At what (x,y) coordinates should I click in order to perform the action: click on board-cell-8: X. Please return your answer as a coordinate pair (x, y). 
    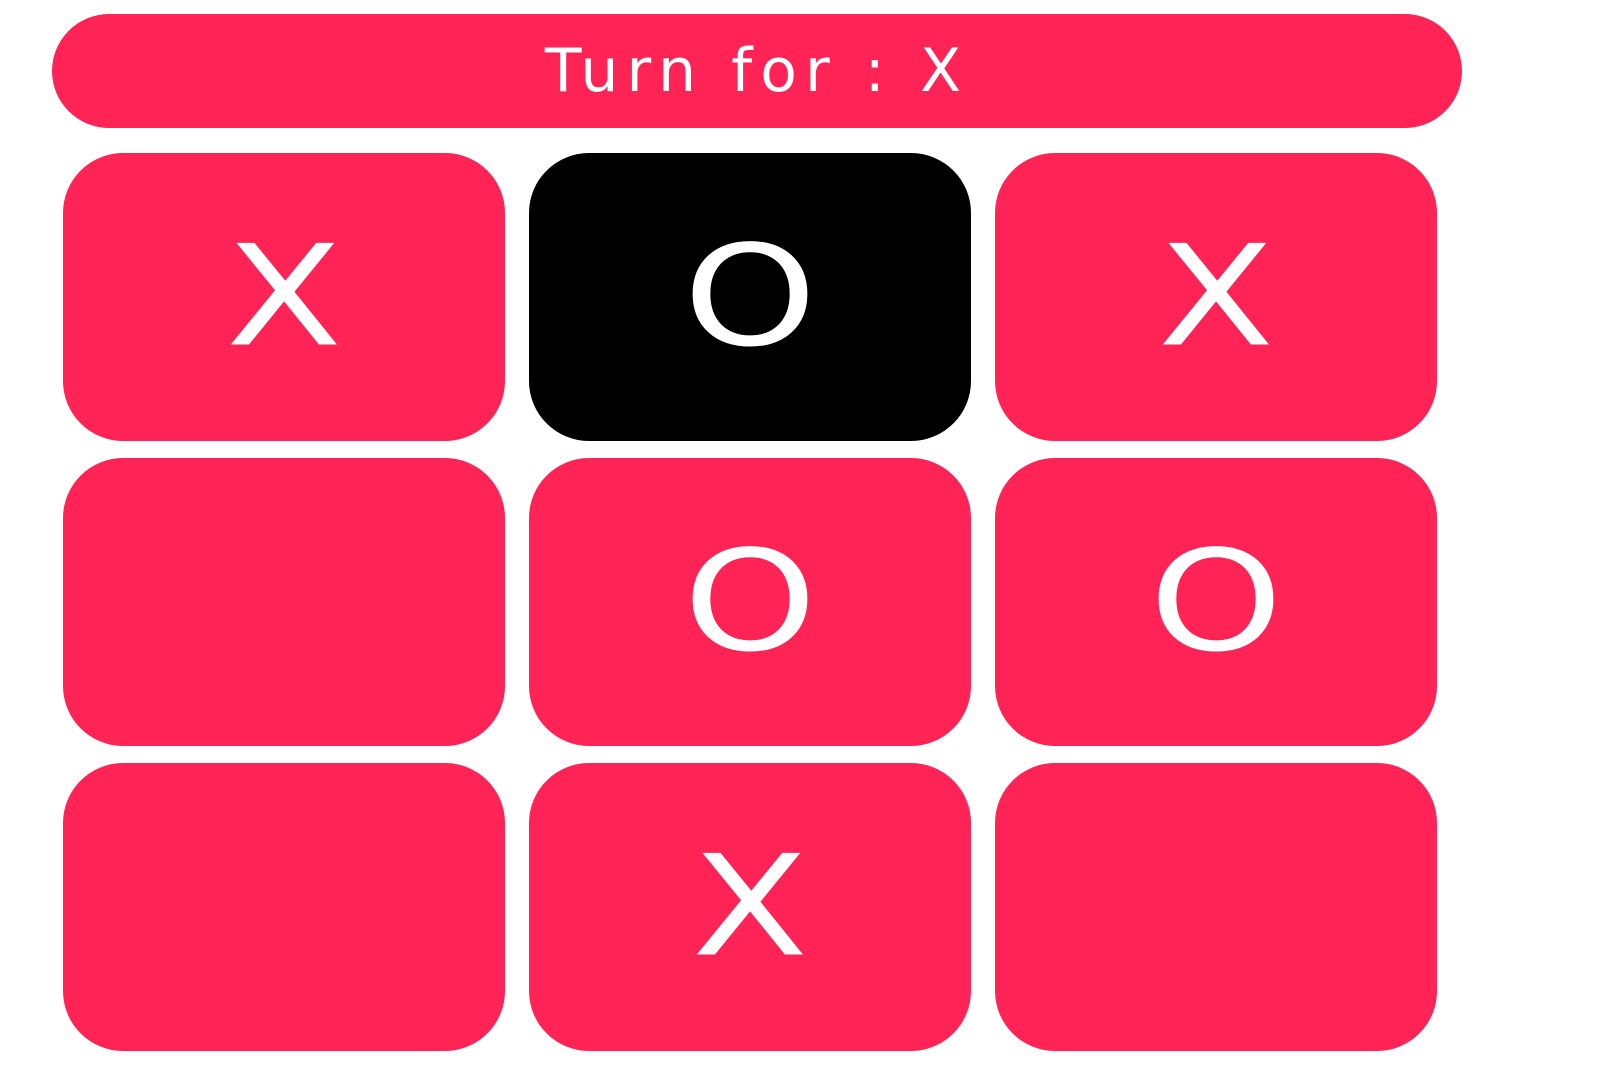
    Looking at the image, I should click on (750, 907).